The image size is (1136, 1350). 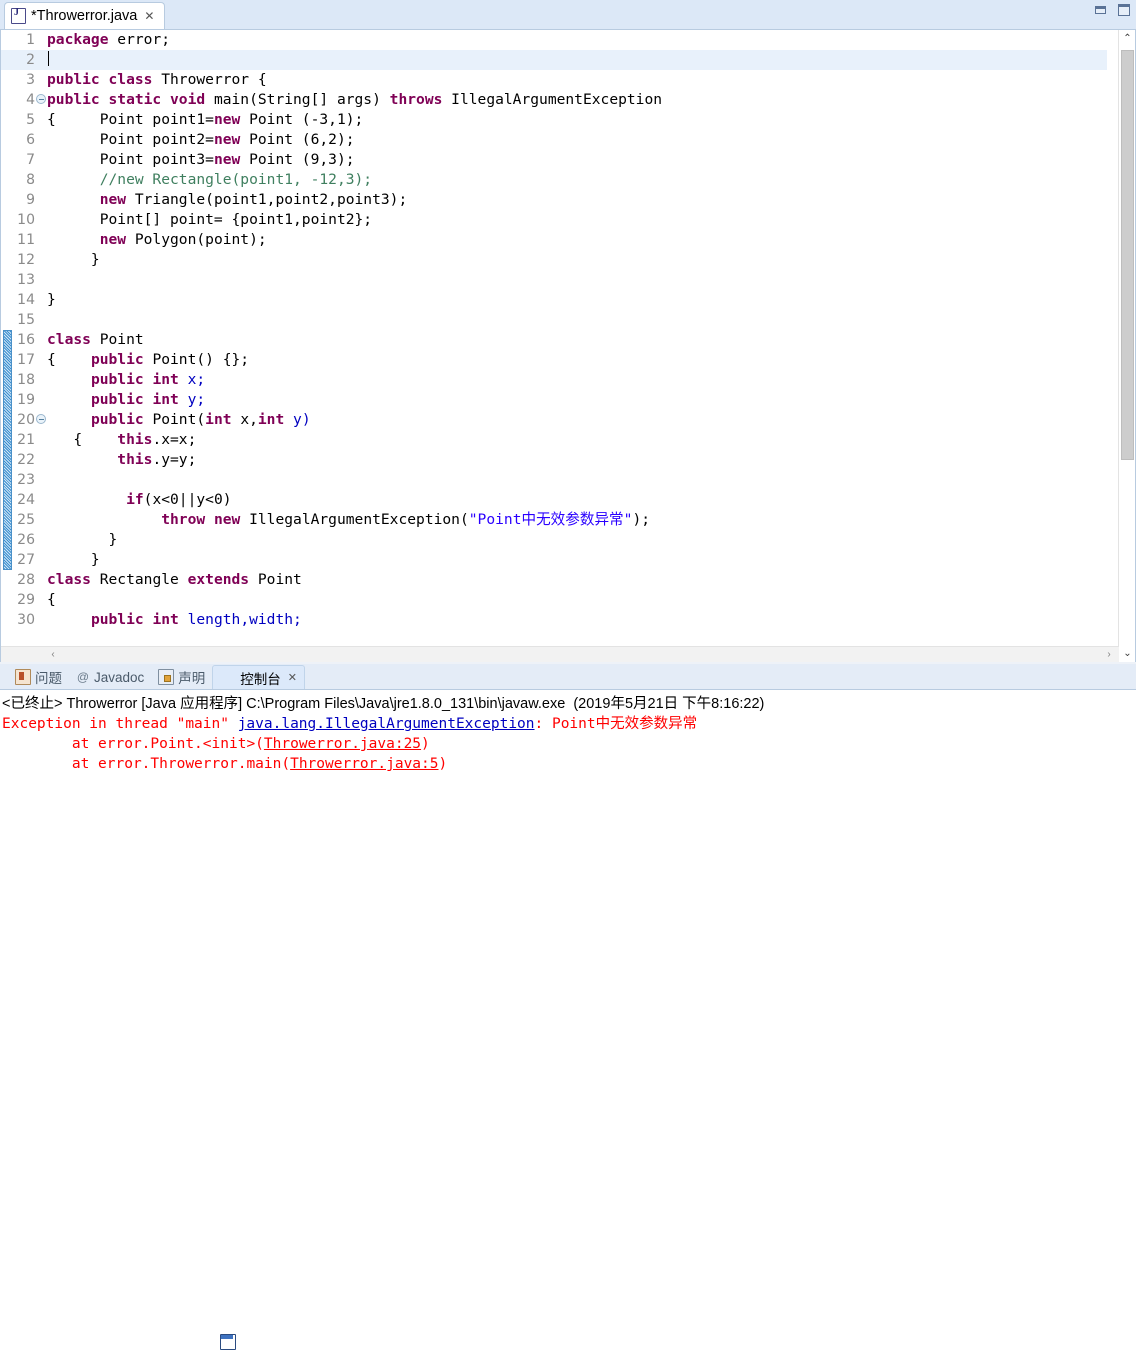 I want to click on line-number: 7, so click(x=30, y=160).